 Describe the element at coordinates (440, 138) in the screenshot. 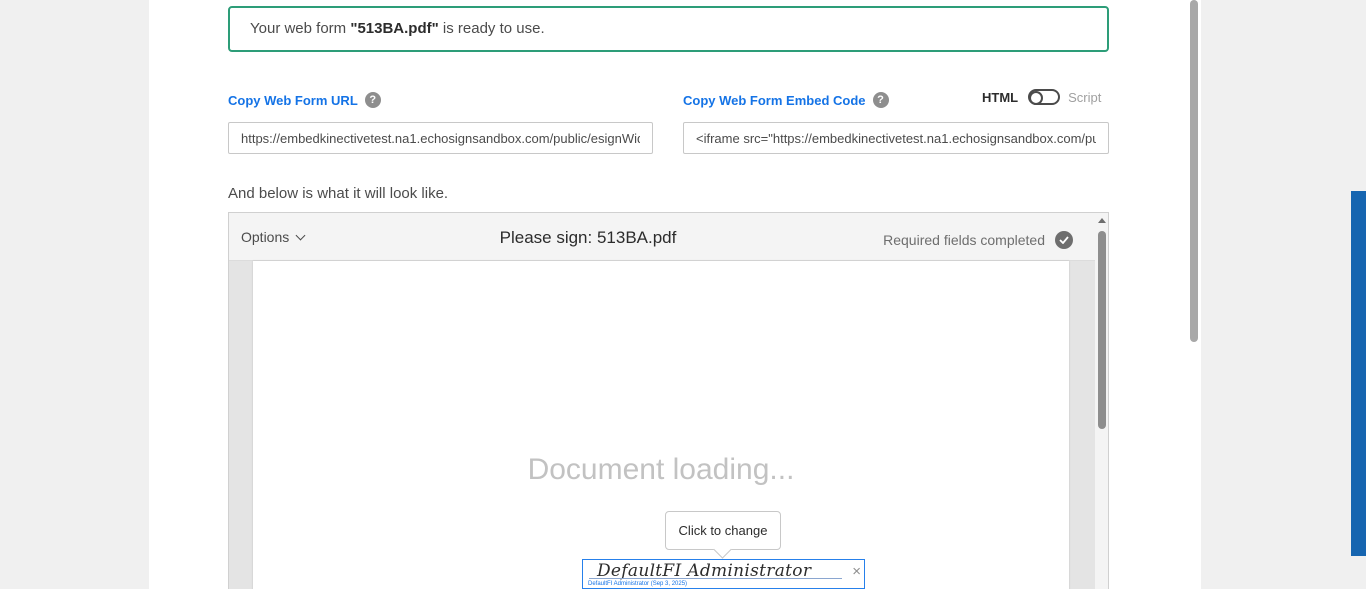

I see `web-form-url-field` at that location.